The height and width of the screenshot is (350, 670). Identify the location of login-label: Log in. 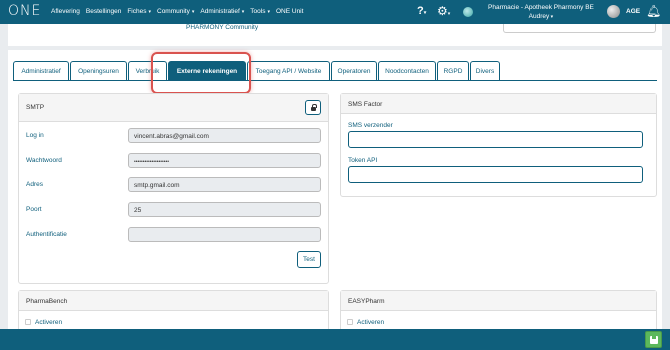
(35, 135).